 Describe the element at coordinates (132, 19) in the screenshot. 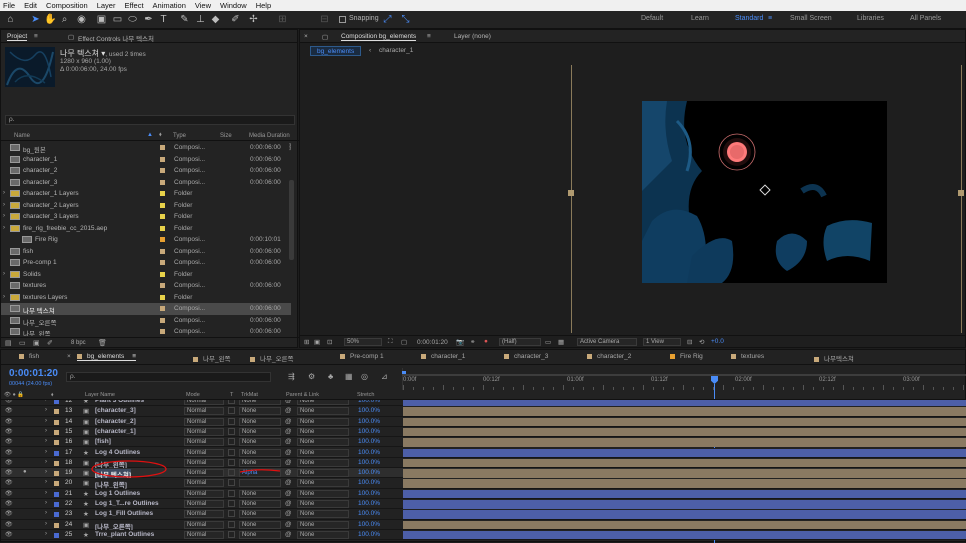

I see `ellipse-tool-icon: ⬭` at that location.